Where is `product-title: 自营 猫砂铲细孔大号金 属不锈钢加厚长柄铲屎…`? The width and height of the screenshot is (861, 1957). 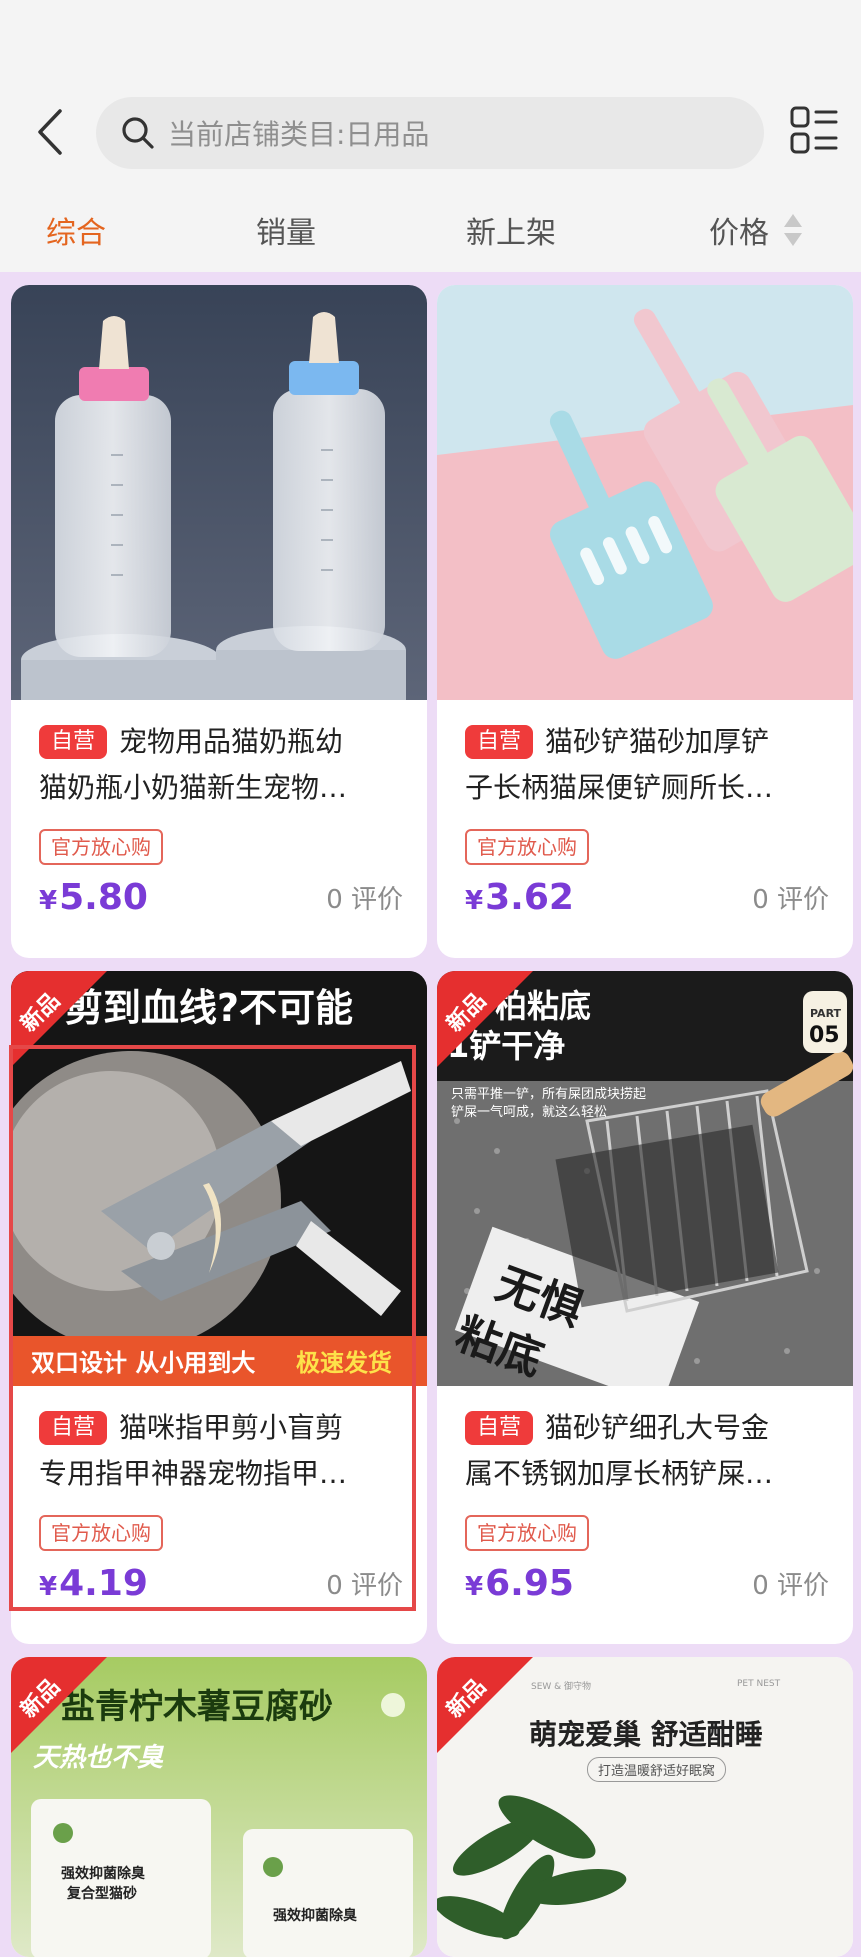
product-title: 自营 猫砂铲细孔大号金 属不锈钢加厚长柄铲屎… is located at coordinates (650, 1451).